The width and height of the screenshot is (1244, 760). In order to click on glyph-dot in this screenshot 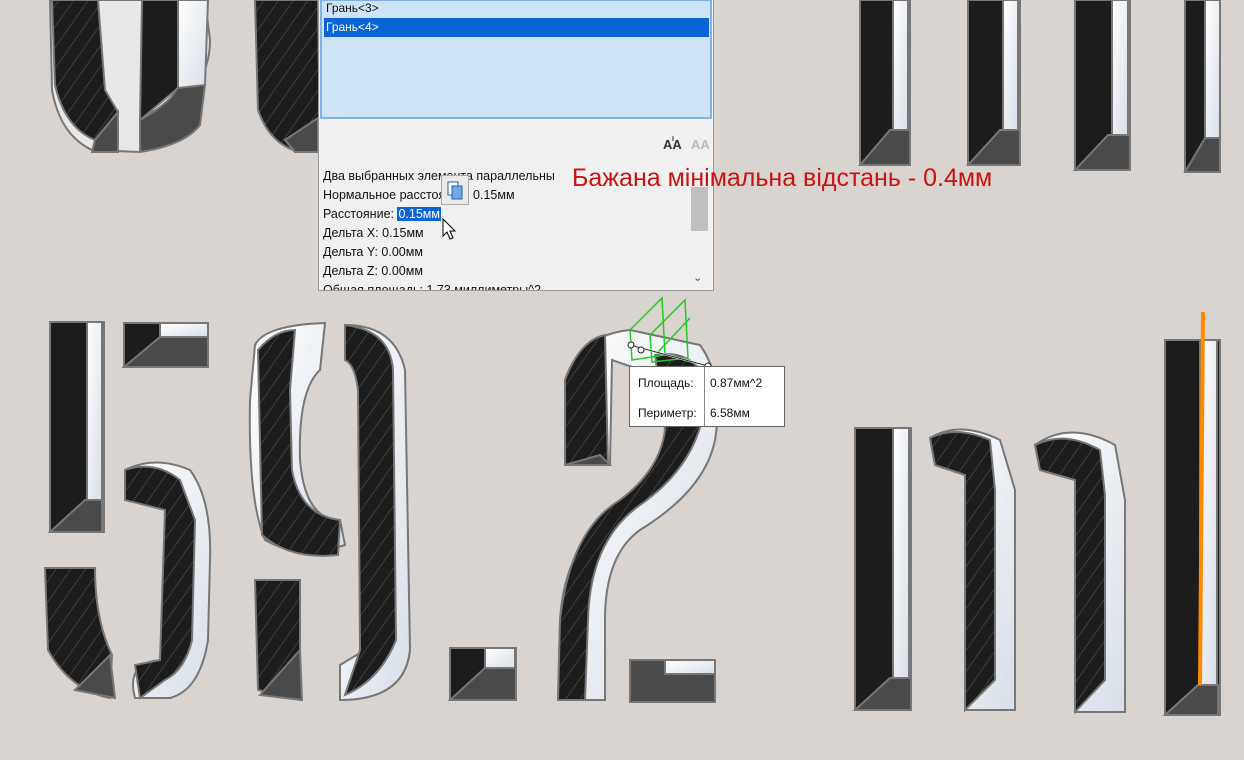, I will do `click(482, 674)`.